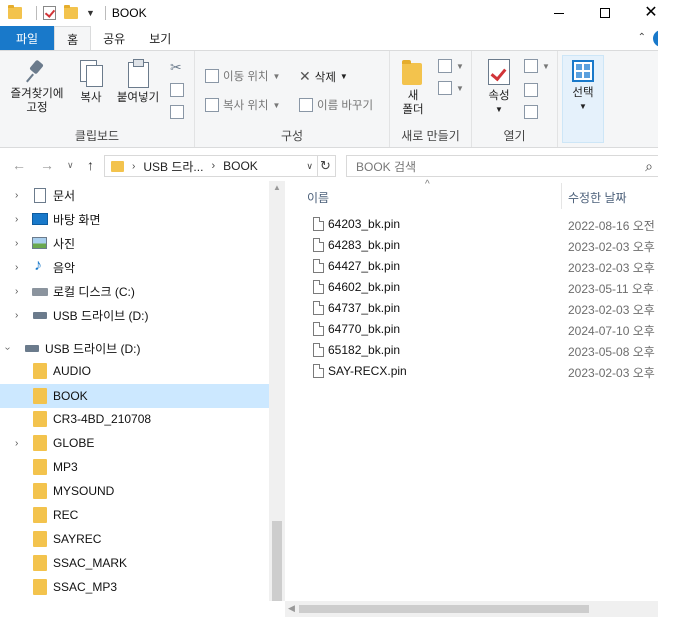 This screenshot has width=674, height=617. What do you see at coordinates (134, 396) in the screenshot?
I see `nav-item-folder-book: BOOK` at bounding box center [134, 396].